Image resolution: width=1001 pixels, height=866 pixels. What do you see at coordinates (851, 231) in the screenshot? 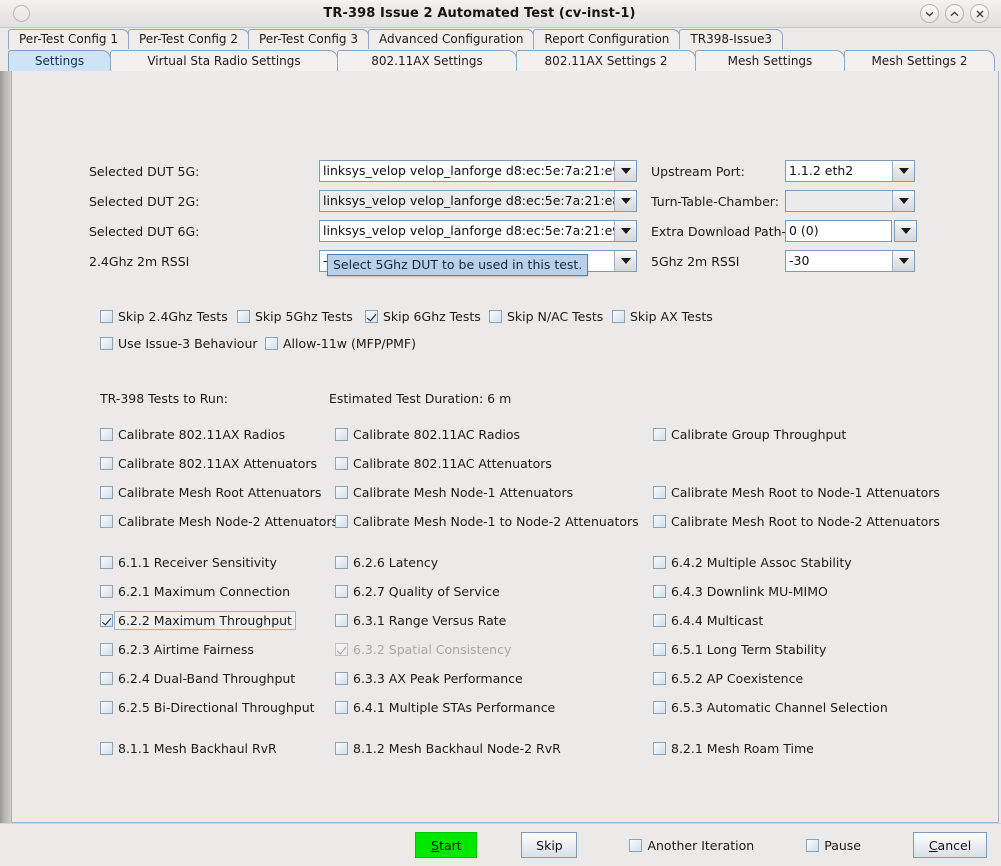
I see `path-loss-combo: 0 (0)` at bounding box center [851, 231].